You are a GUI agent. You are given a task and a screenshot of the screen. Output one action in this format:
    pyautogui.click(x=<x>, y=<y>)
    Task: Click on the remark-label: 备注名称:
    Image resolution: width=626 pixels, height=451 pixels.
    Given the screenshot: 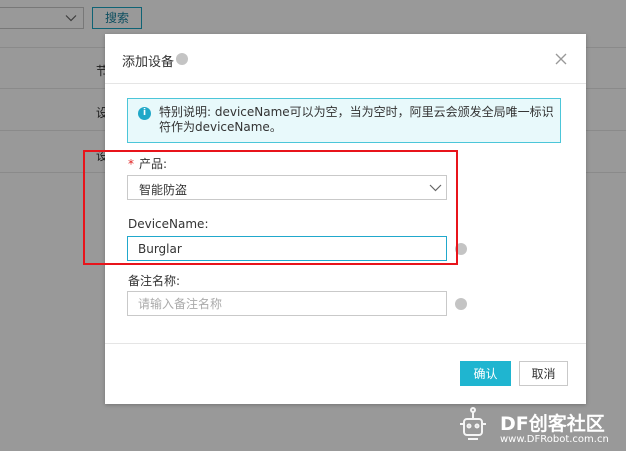 What is the action you would take?
    pyautogui.click(x=154, y=281)
    